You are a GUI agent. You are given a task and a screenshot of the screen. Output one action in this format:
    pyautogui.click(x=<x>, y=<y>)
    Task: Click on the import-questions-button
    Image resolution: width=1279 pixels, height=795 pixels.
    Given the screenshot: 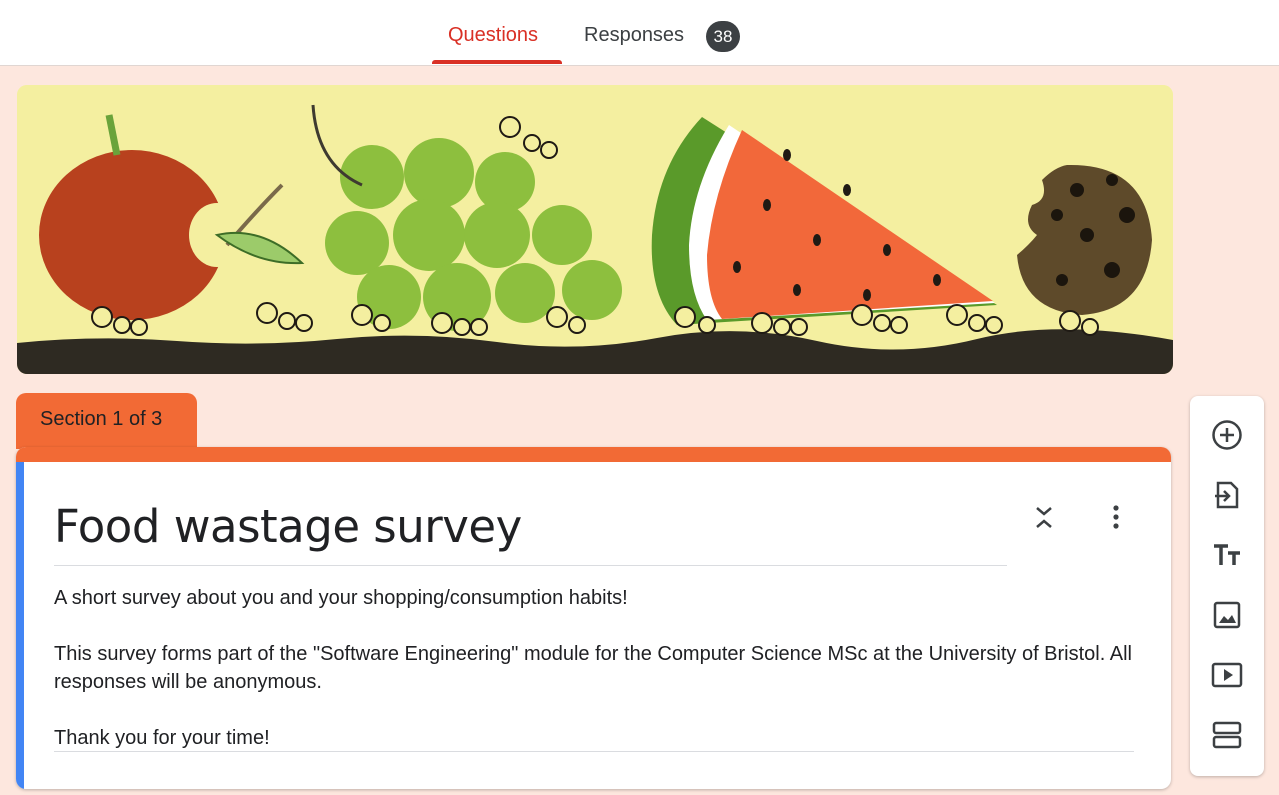 What is the action you would take?
    pyautogui.click(x=1227, y=495)
    